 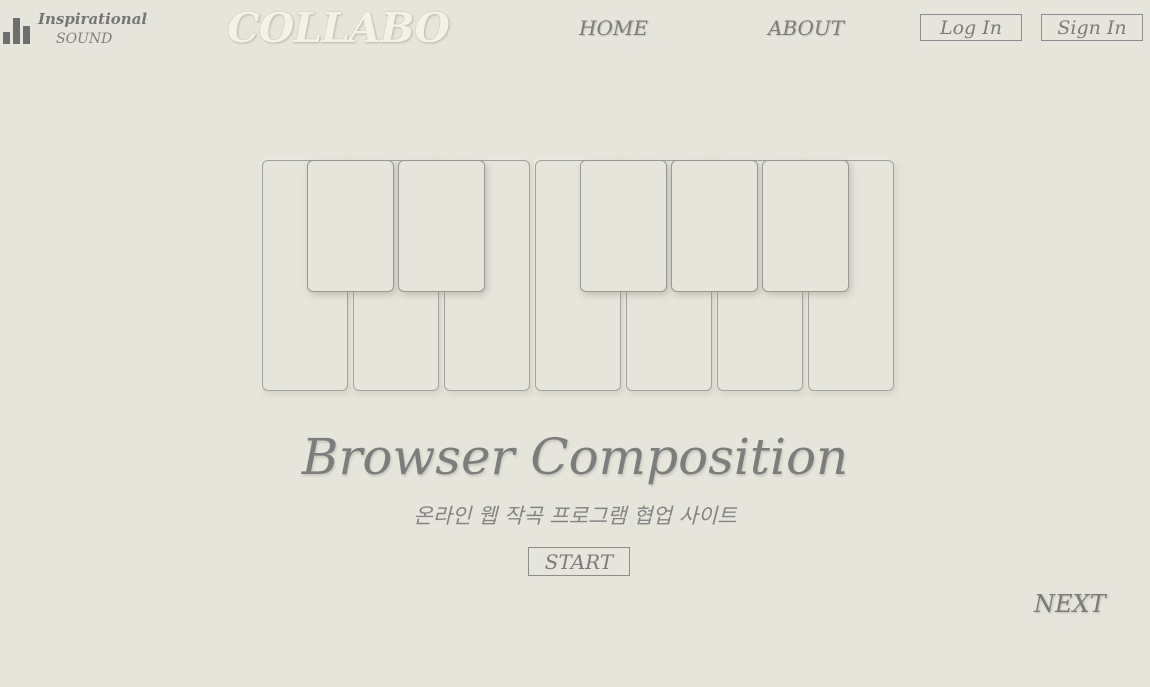 I want to click on bar-chart-icon, so click(x=18, y=30).